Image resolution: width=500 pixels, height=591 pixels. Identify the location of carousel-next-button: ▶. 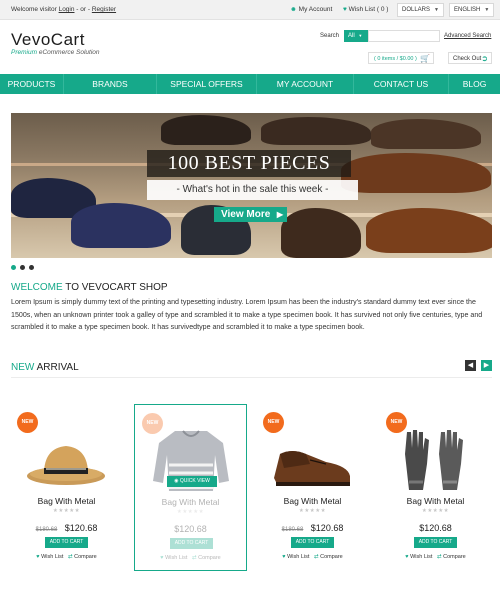
(486, 365).